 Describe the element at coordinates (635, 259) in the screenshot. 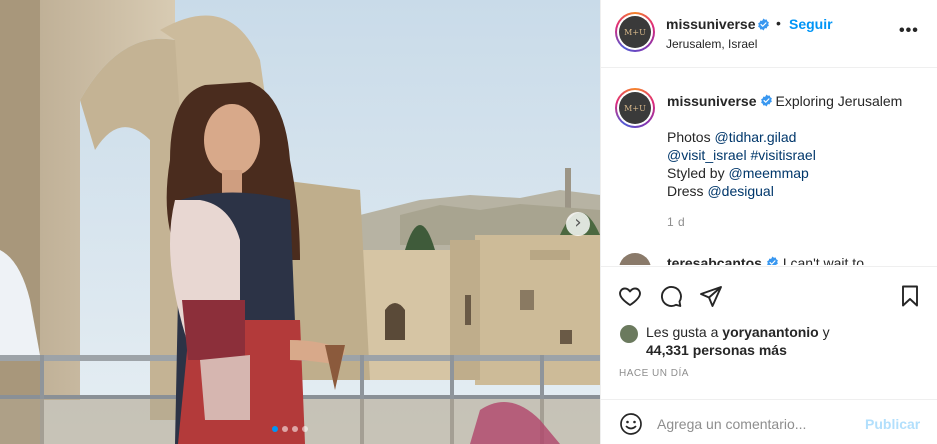

I see `comment-avatar` at that location.